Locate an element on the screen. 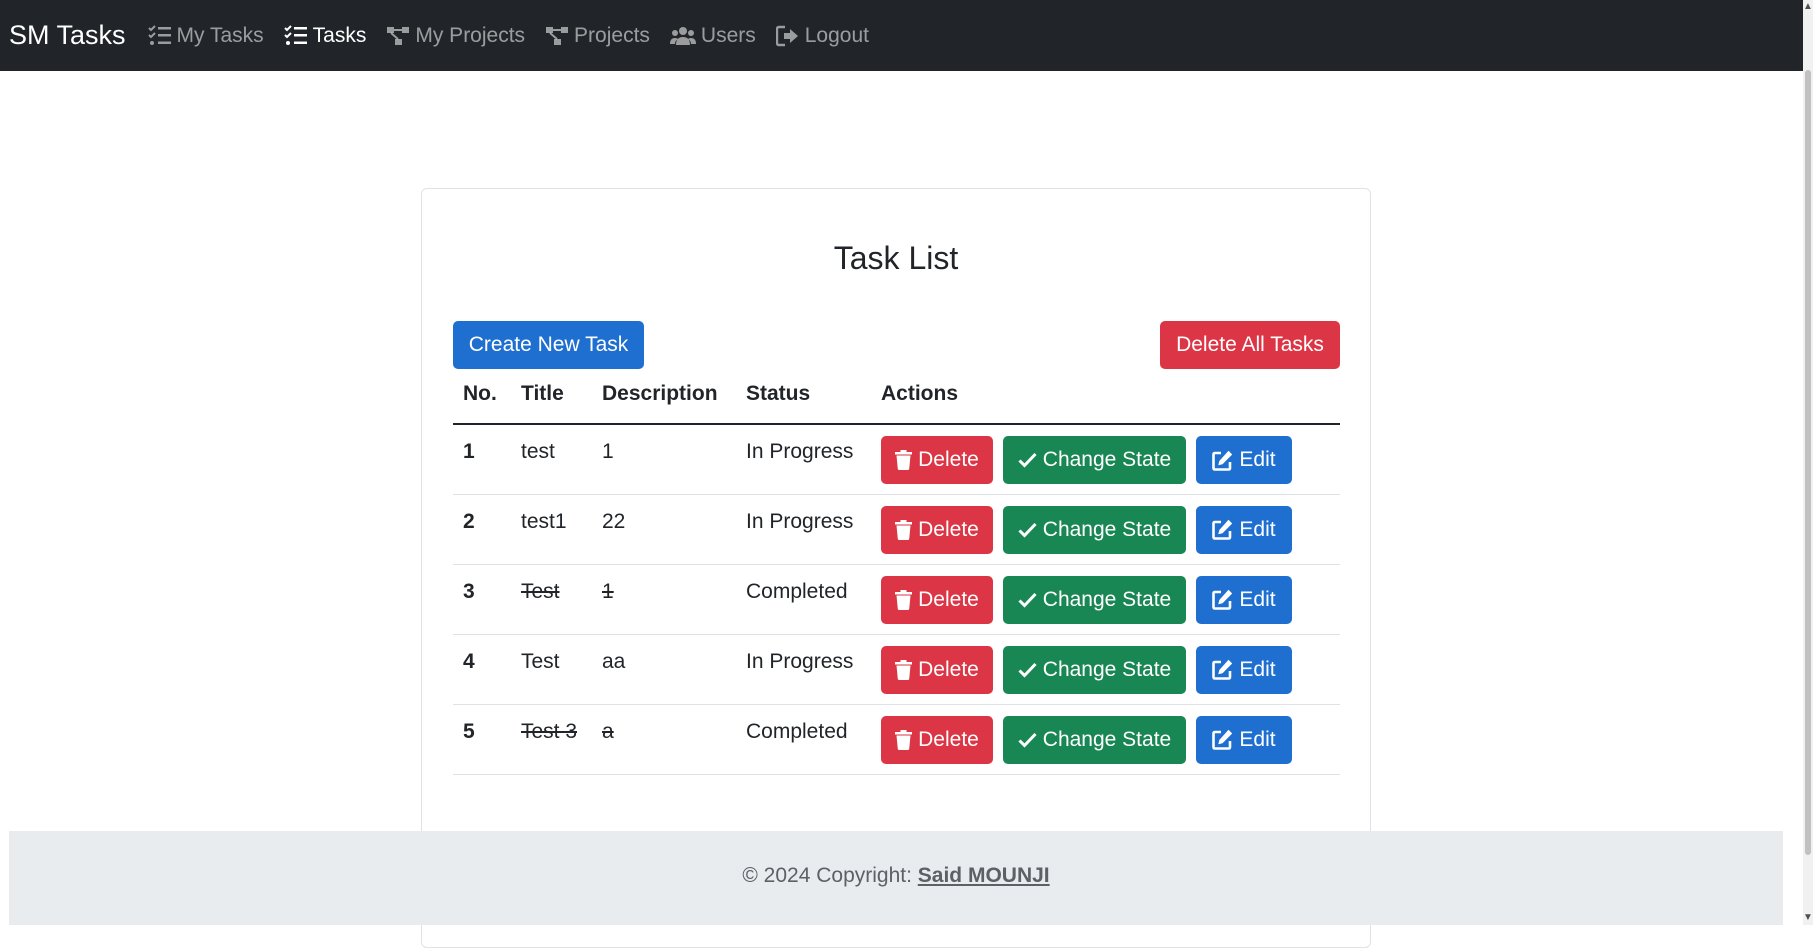 This screenshot has width=1813, height=948. scroll-up-arrow-icon: ▲ is located at coordinates (1808, 7).